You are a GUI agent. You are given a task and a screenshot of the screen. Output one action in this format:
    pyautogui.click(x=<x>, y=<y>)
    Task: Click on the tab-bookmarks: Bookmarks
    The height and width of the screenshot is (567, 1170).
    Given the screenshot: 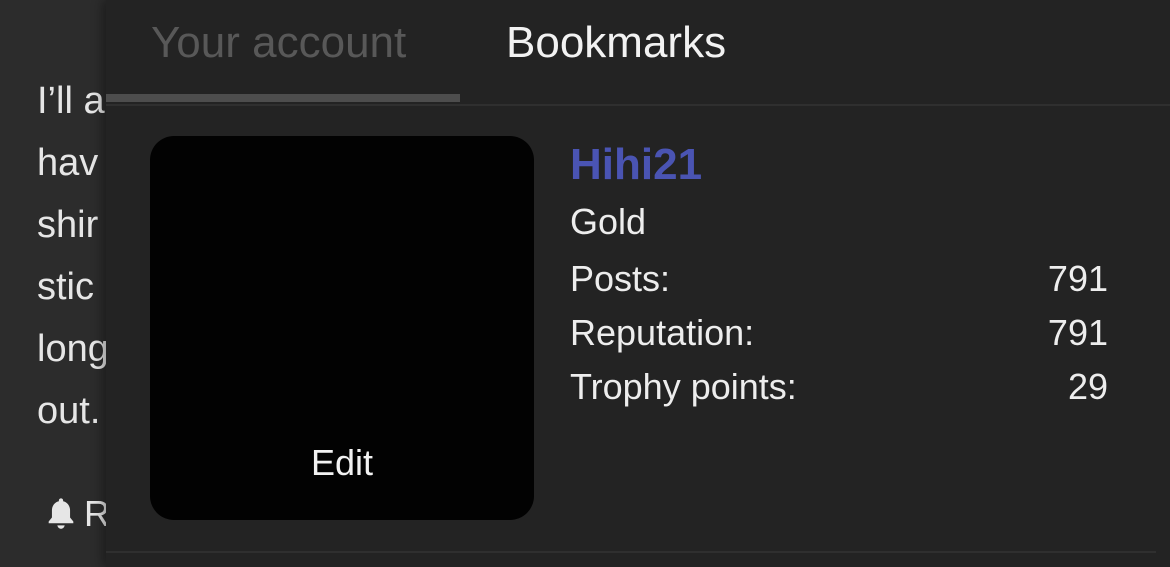 What is the action you would take?
    pyautogui.click(x=616, y=43)
    